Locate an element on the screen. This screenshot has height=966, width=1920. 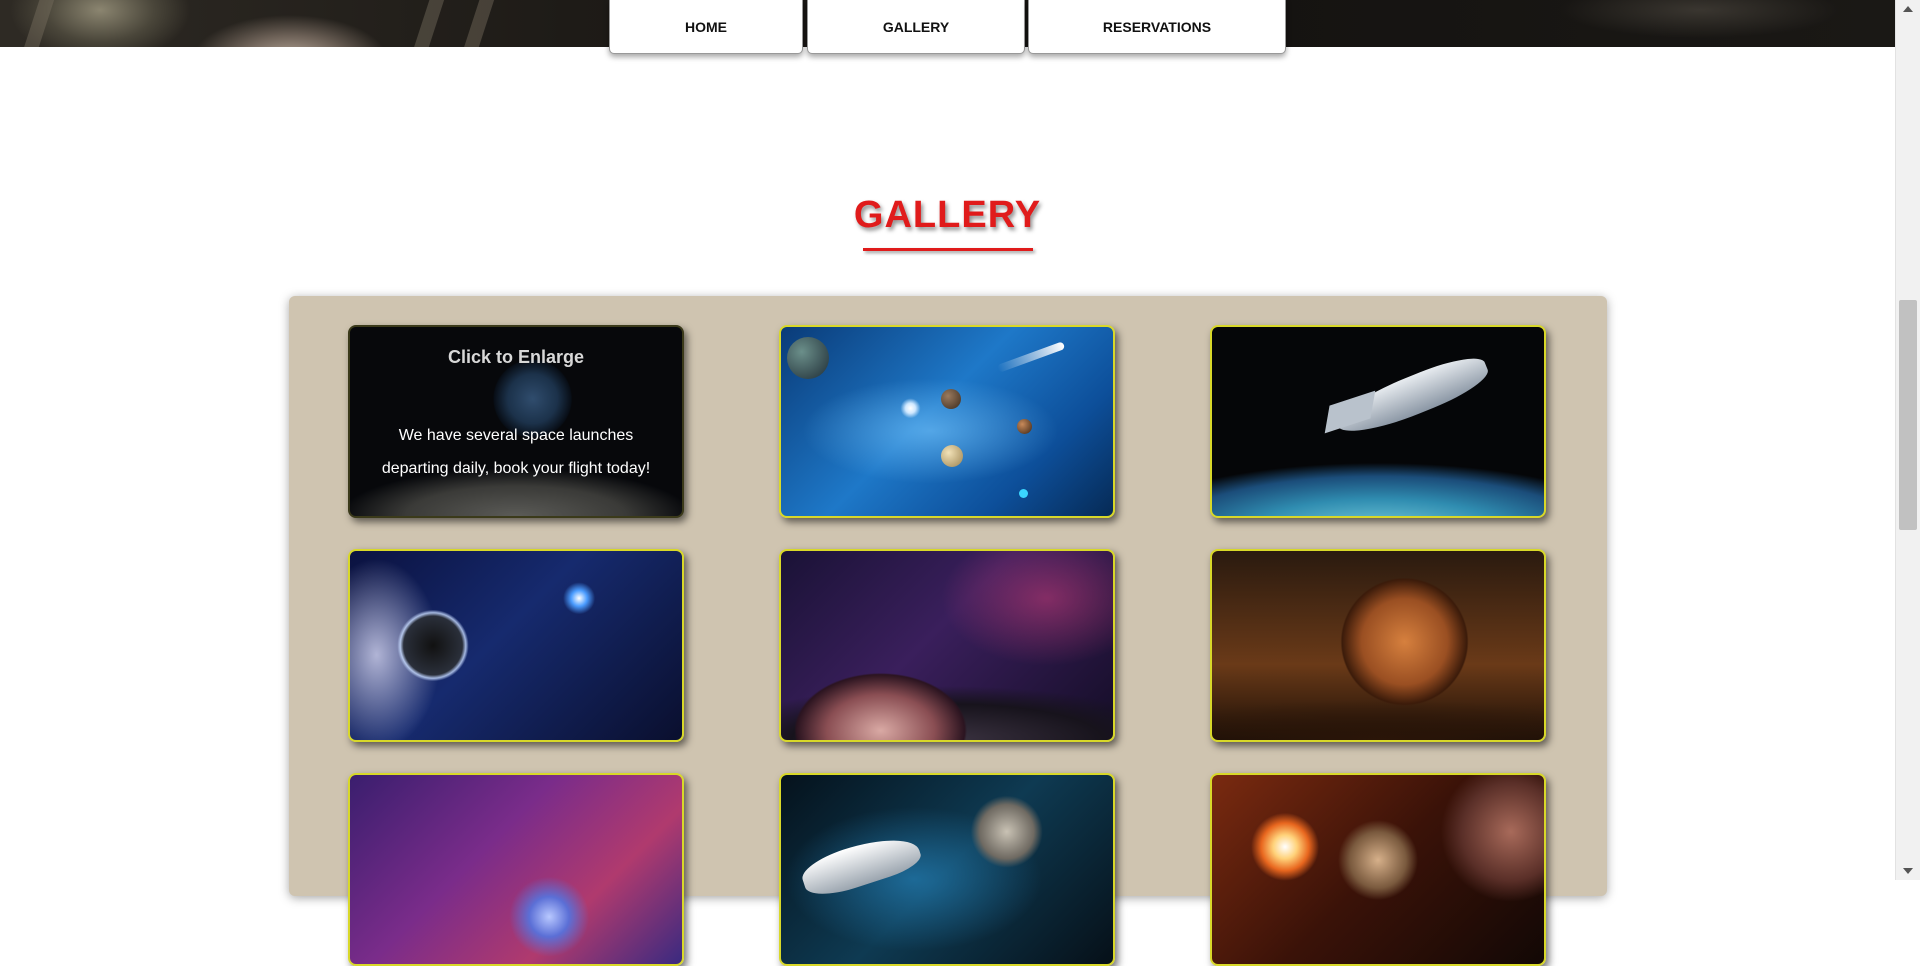
gallery-image-purple-planet is located at coordinates (516, 869).